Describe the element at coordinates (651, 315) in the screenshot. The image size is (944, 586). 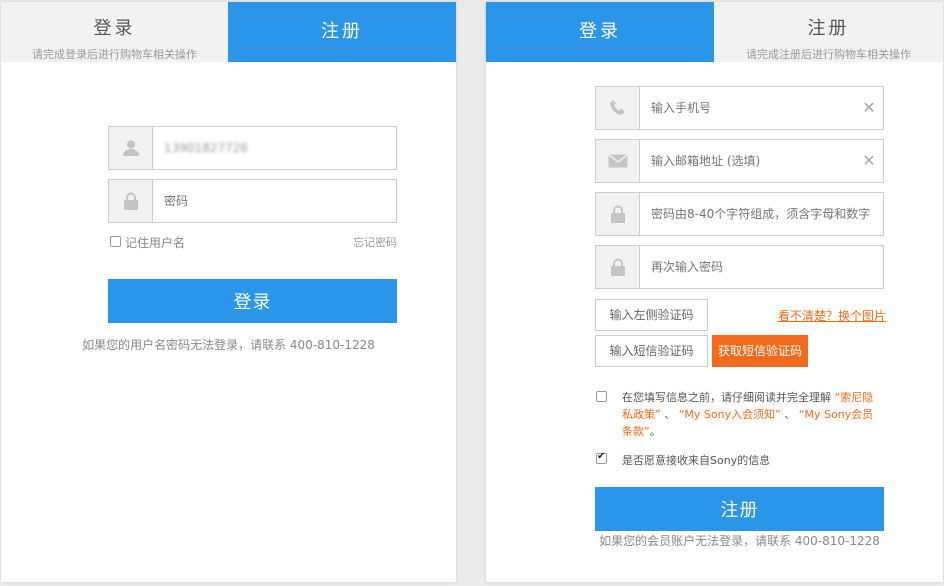
I see `captcha-input: 输入左侧验证码` at that location.